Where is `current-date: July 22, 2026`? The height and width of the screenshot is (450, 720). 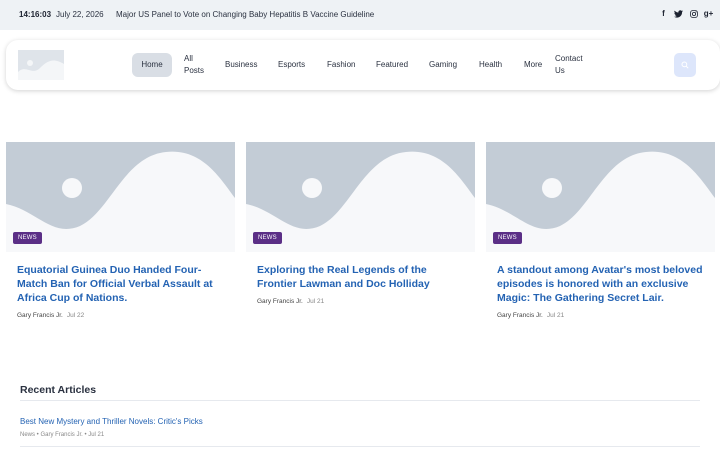
current-date: July 22, 2026 is located at coordinates (80, 14).